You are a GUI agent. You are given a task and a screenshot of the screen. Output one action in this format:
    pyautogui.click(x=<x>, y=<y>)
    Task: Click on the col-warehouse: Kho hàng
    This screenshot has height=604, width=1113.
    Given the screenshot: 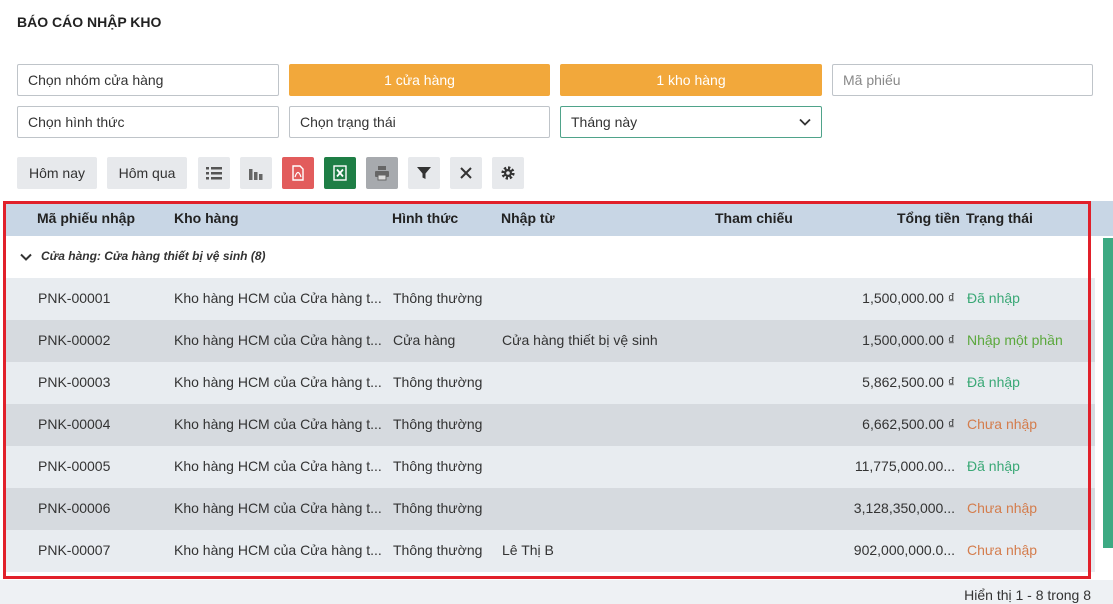 What is the action you would take?
    pyautogui.click(x=206, y=218)
    